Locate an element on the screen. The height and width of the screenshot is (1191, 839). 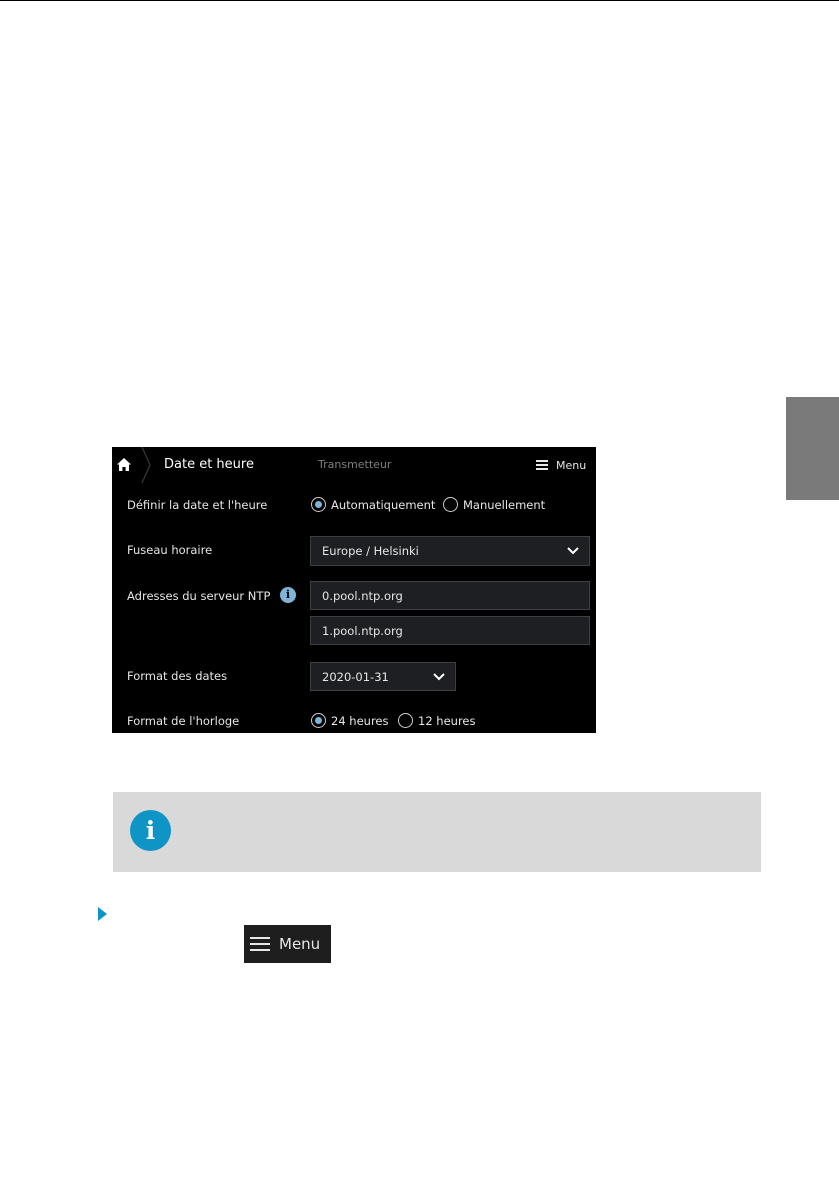
menu-illustration-label: Menu is located at coordinates (300, 944).